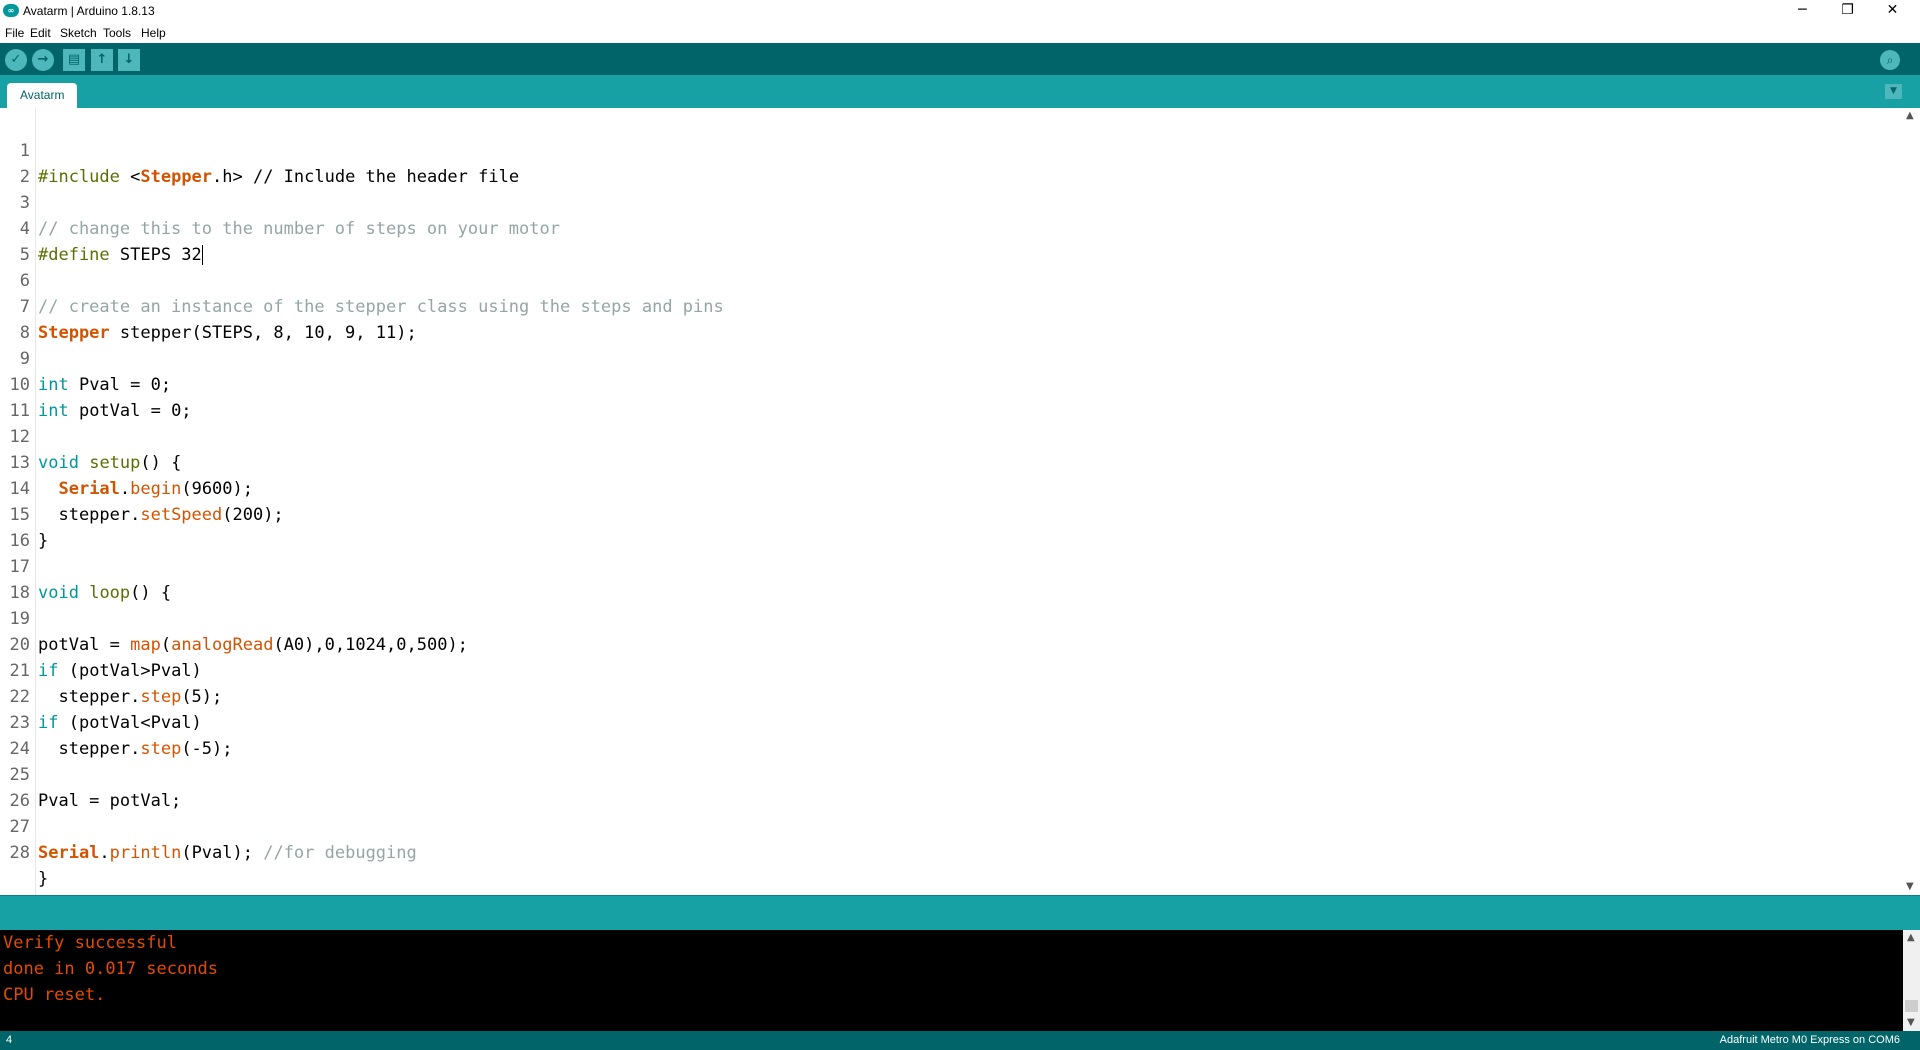 The height and width of the screenshot is (1050, 1920). What do you see at coordinates (153, 33) in the screenshot?
I see `menu-help: Help` at bounding box center [153, 33].